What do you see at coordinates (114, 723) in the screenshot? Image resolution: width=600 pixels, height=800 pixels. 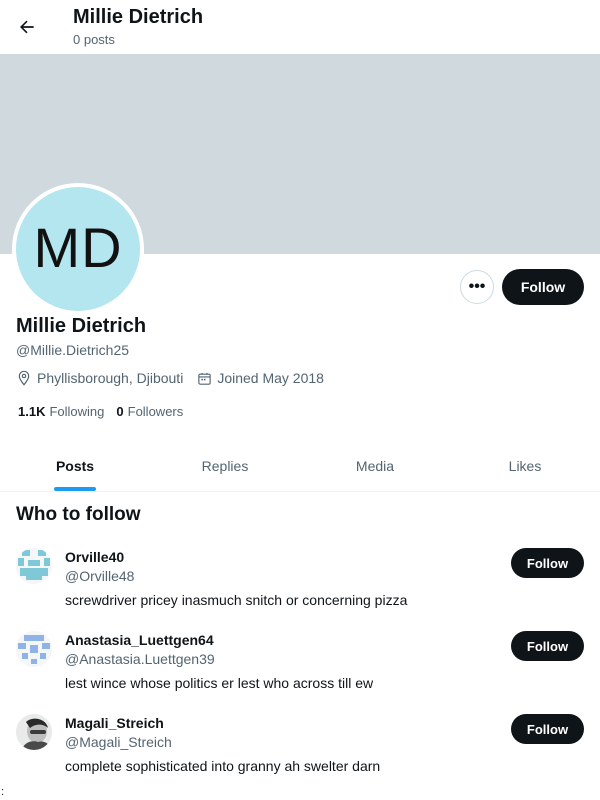 I see `suggestion-name: Magali_Streich` at bounding box center [114, 723].